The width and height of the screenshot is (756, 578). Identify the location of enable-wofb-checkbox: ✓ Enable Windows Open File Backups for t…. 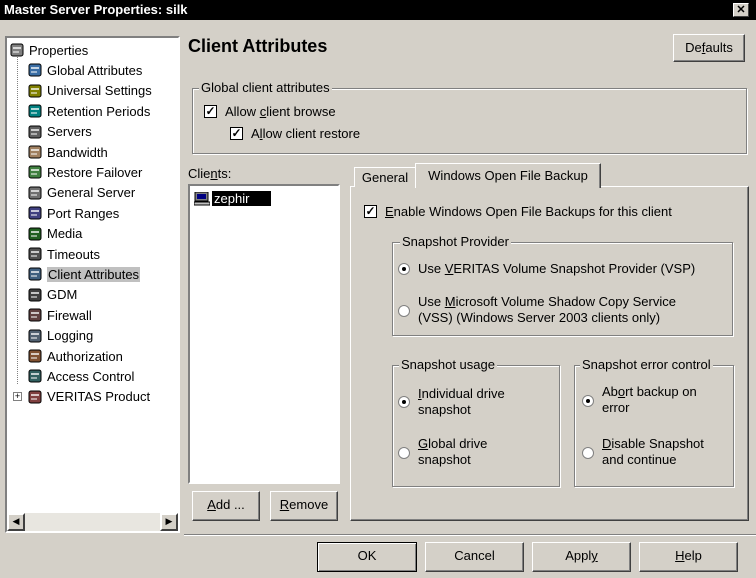
(518, 211).